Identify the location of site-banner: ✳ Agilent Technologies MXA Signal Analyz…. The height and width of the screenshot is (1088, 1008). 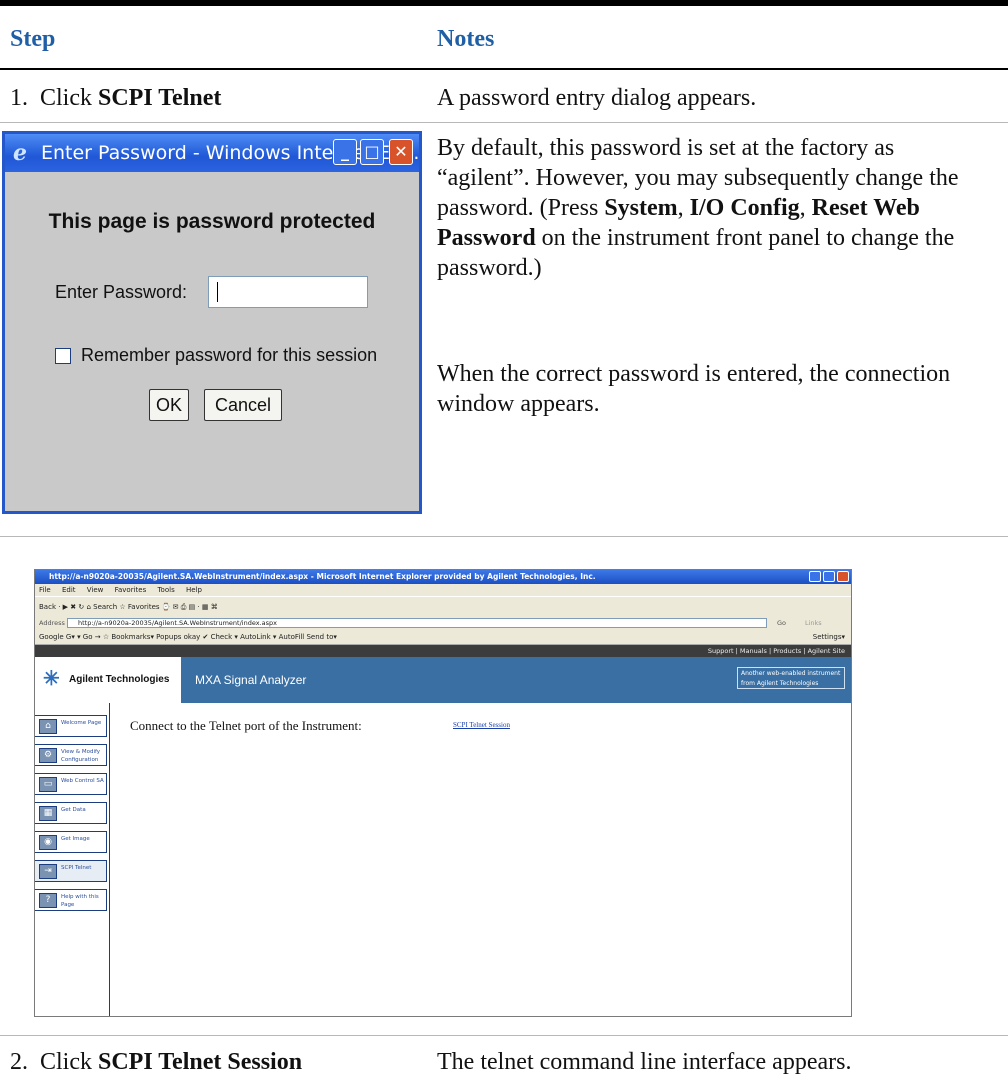
(443, 680).